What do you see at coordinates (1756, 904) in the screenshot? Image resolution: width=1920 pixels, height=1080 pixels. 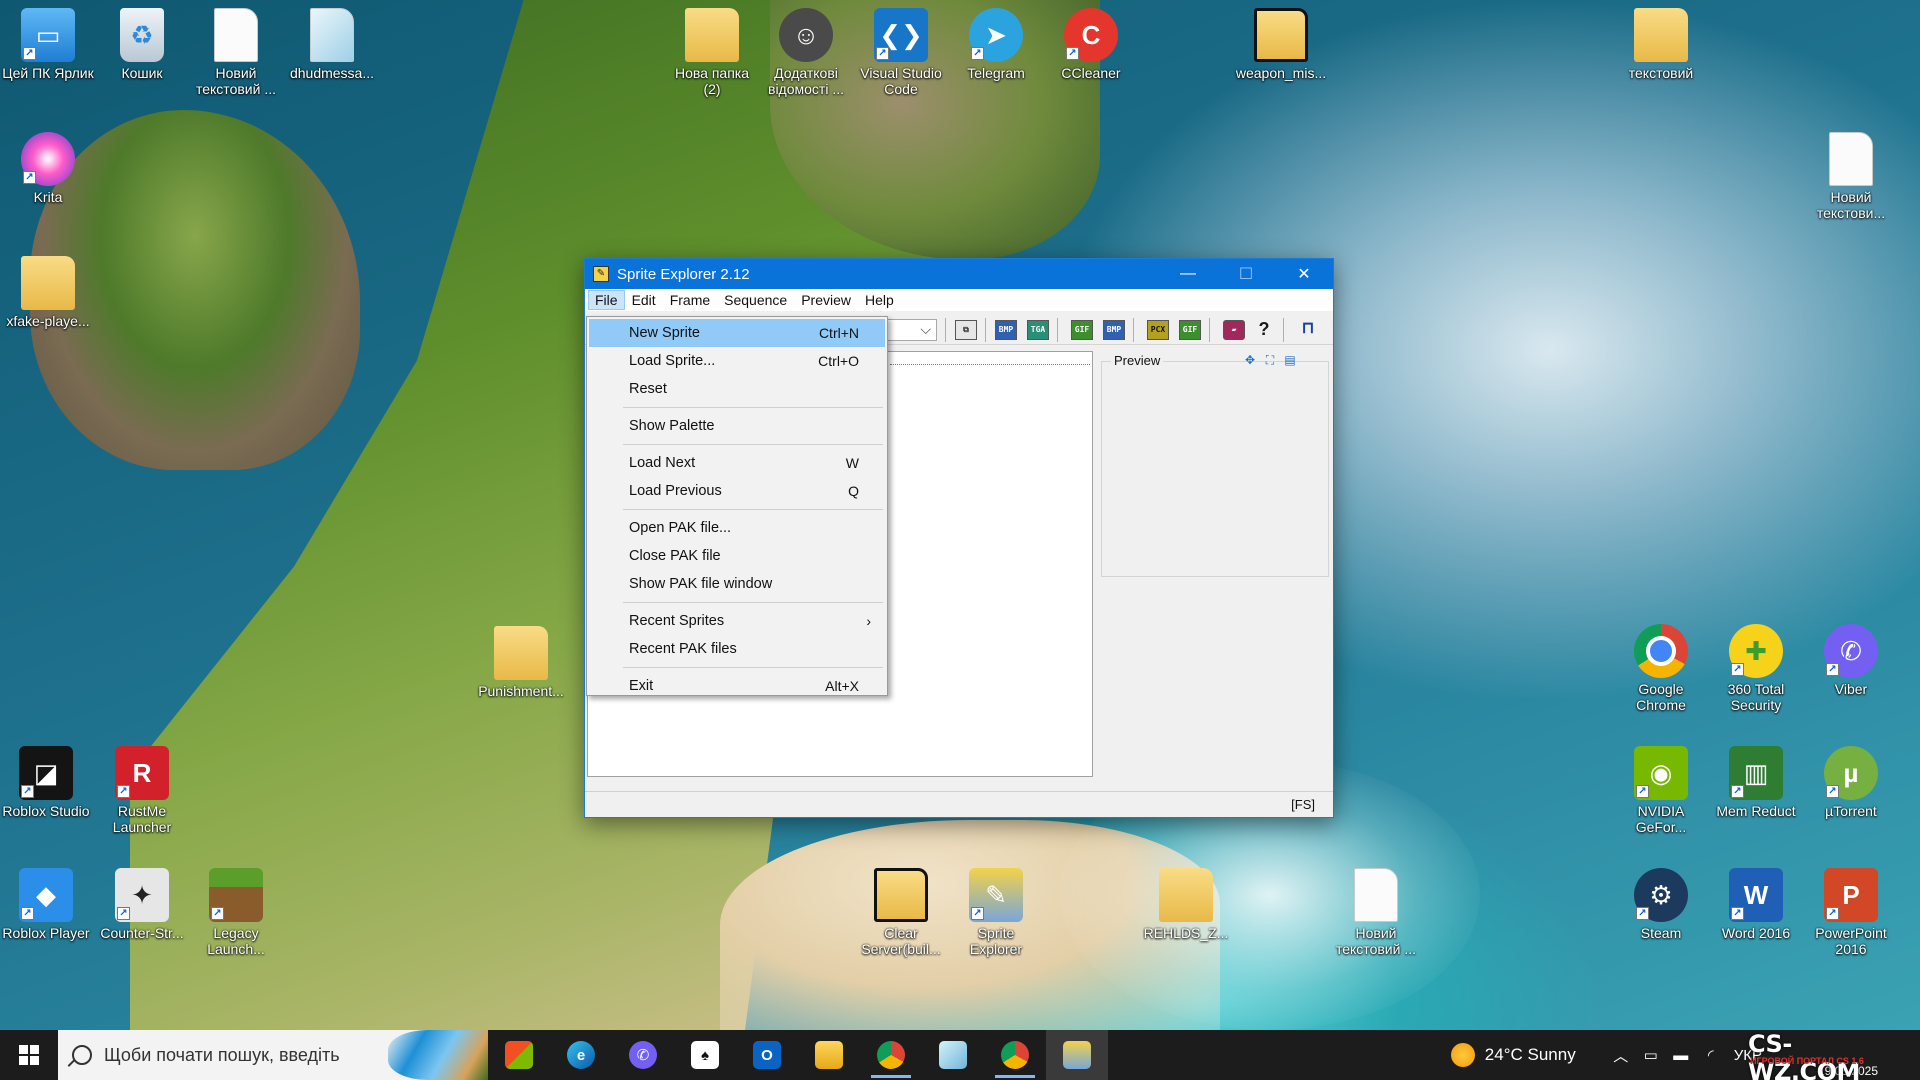 I see `desktop-icon-word-2016: W ↗ Word 2016` at bounding box center [1756, 904].